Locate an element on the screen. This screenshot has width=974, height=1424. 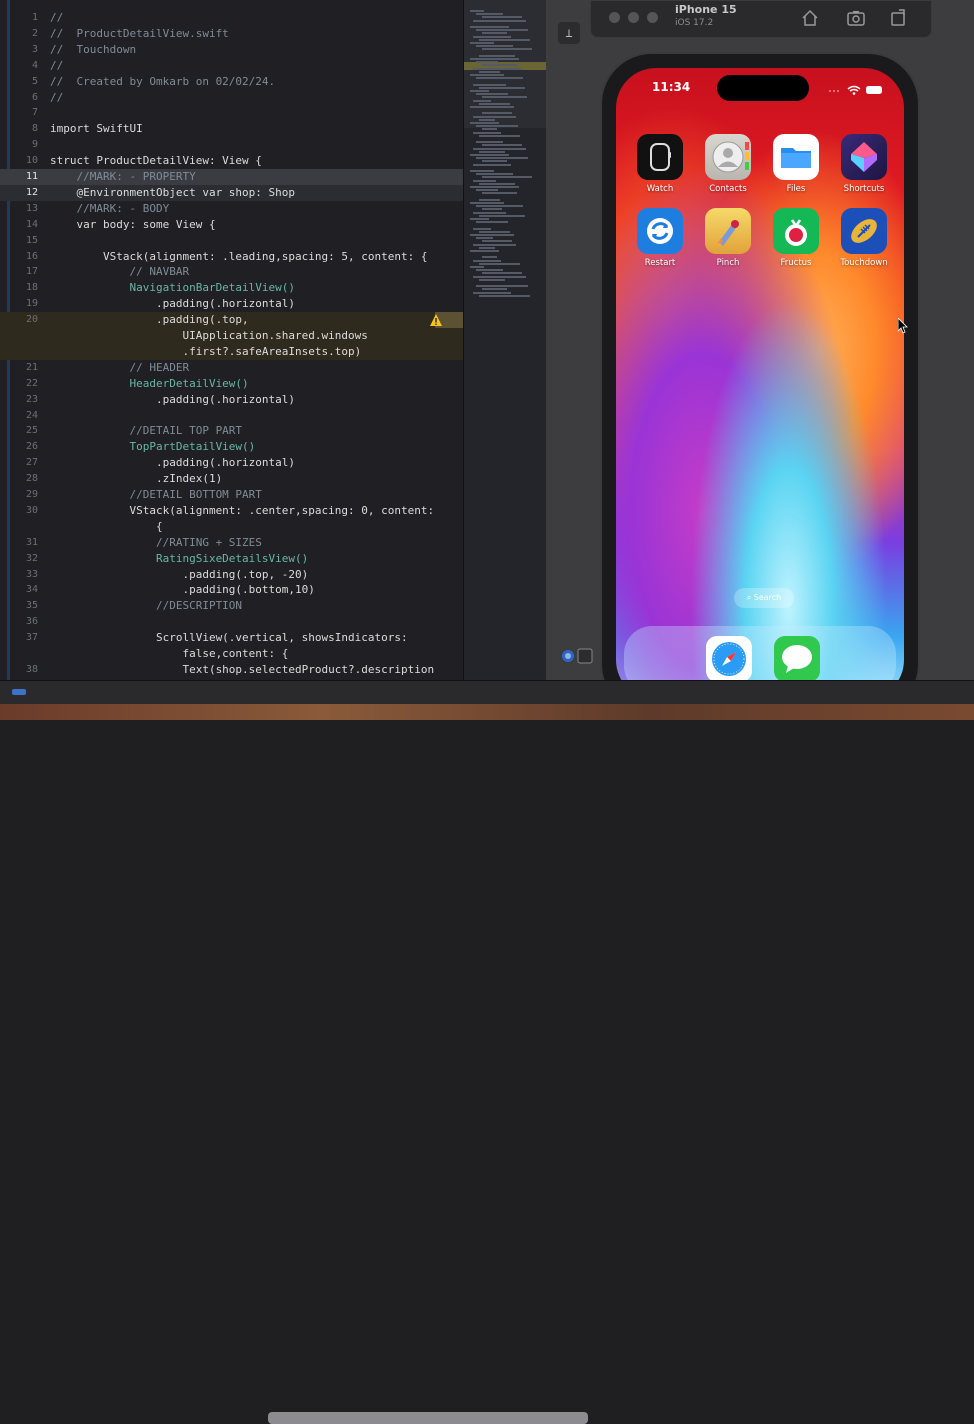
code-text: // ProductDetailView.swift is located at coordinates (139, 33).